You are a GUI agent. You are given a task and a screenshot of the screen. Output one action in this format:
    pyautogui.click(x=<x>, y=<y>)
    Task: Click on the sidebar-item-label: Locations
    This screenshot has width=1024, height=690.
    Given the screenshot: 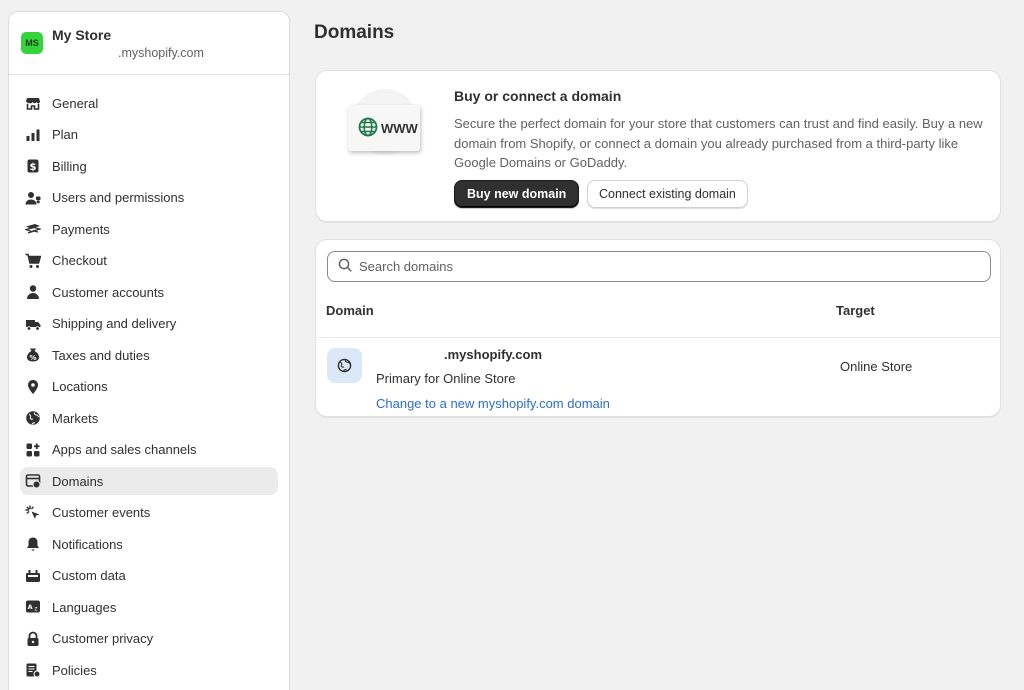 What is the action you would take?
    pyautogui.click(x=80, y=386)
    